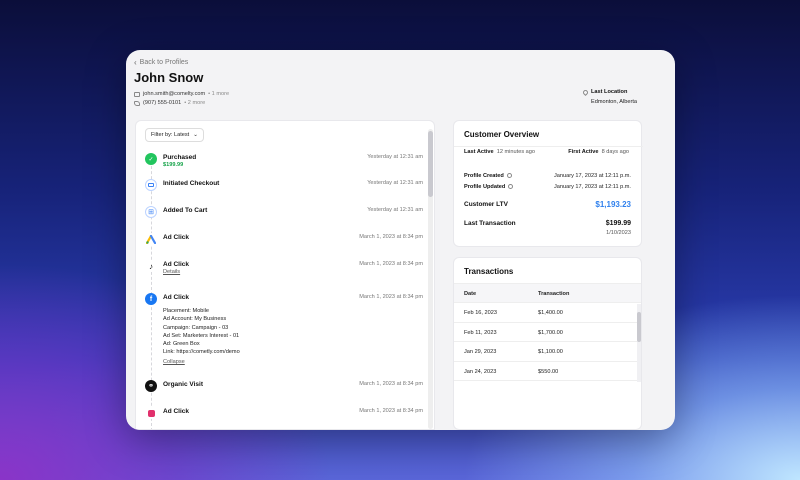  Describe the element at coordinates (191, 183) in the screenshot. I see `event-title: Initiated Checkout` at that location.